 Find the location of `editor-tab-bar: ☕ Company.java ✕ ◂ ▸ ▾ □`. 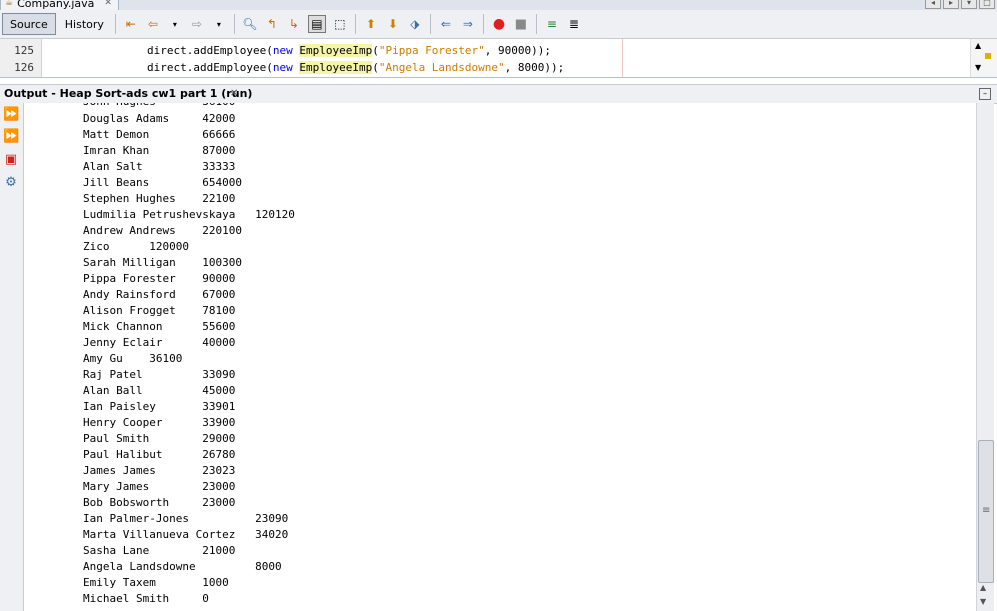

editor-tab-bar: ☕ Company.java ✕ ◂ ▸ ▾ □ is located at coordinates (498, 5).